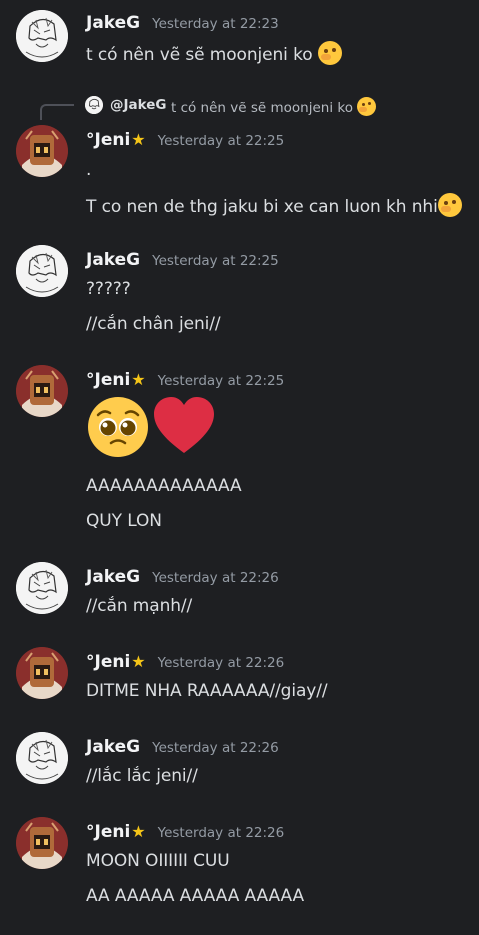 The height and width of the screenshot is (935, 479). Describe the element at coordinates (124, 521) in the screenshot. I see `message-line: QUY LON` at that location.